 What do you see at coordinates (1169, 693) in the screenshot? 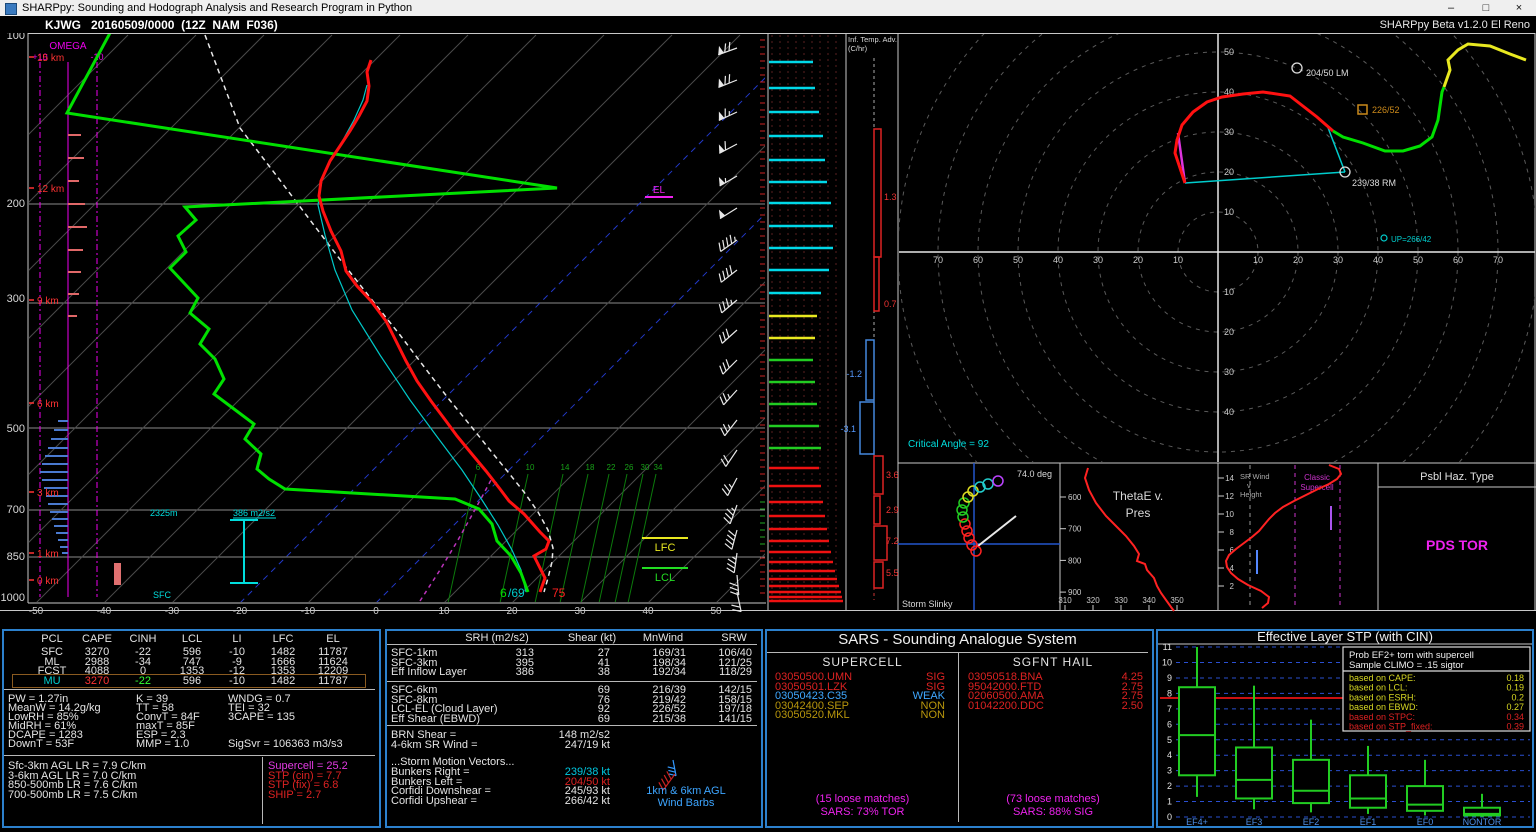
I see `stp-ytick-label: 8` at bounding box center [1169, 693].